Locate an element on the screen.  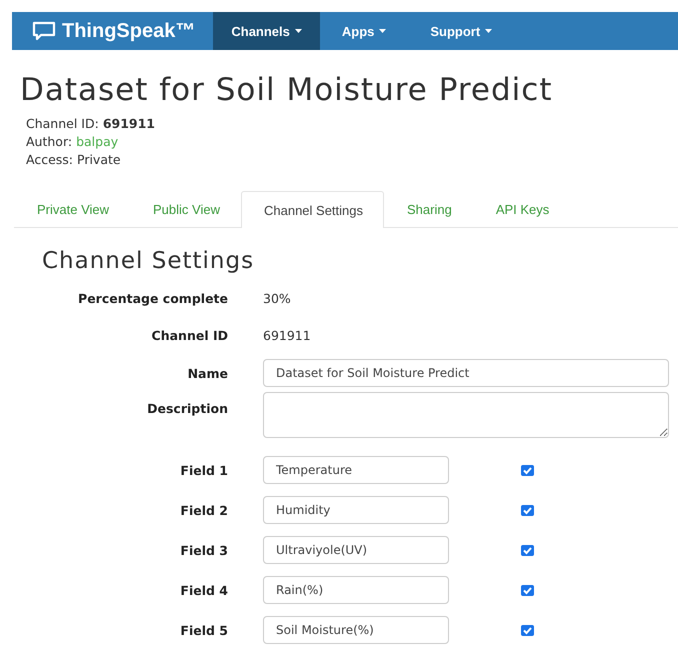
field-label: Name is located at coordinates (207, 373).